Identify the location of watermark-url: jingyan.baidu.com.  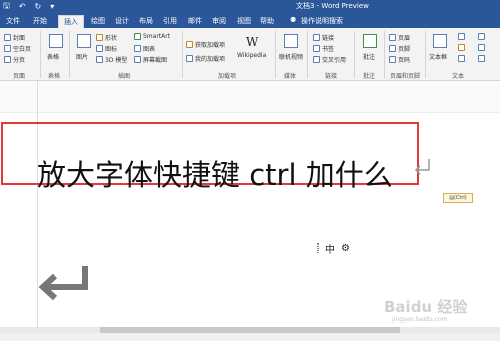
(420, 319).